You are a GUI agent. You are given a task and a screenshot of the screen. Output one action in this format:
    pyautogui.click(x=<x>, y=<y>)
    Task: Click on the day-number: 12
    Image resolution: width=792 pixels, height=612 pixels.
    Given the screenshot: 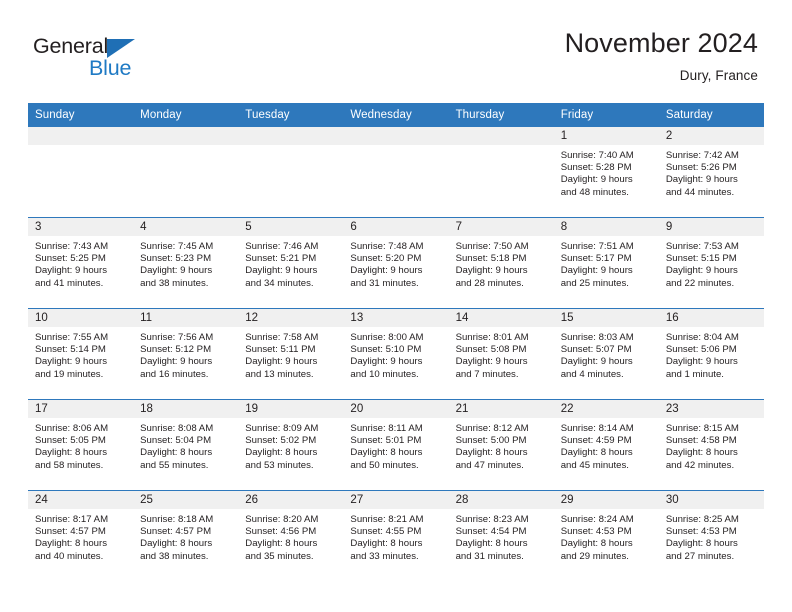 What is the action you would take?
    pyautogui.click(x=291, y=318)
    